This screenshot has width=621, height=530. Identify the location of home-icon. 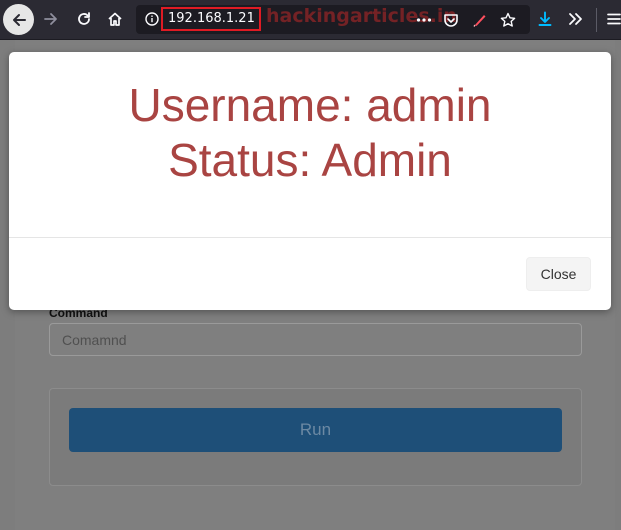
(115, 19).